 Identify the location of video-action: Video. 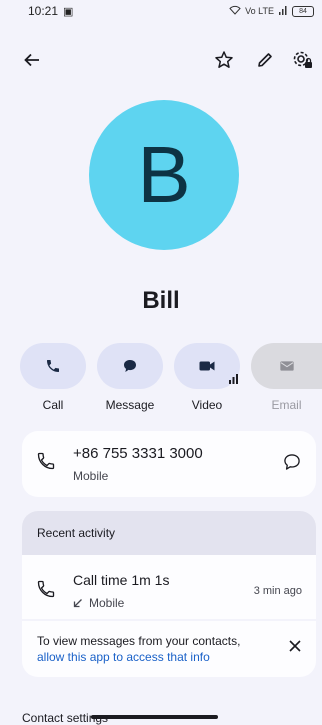
(207, 377).